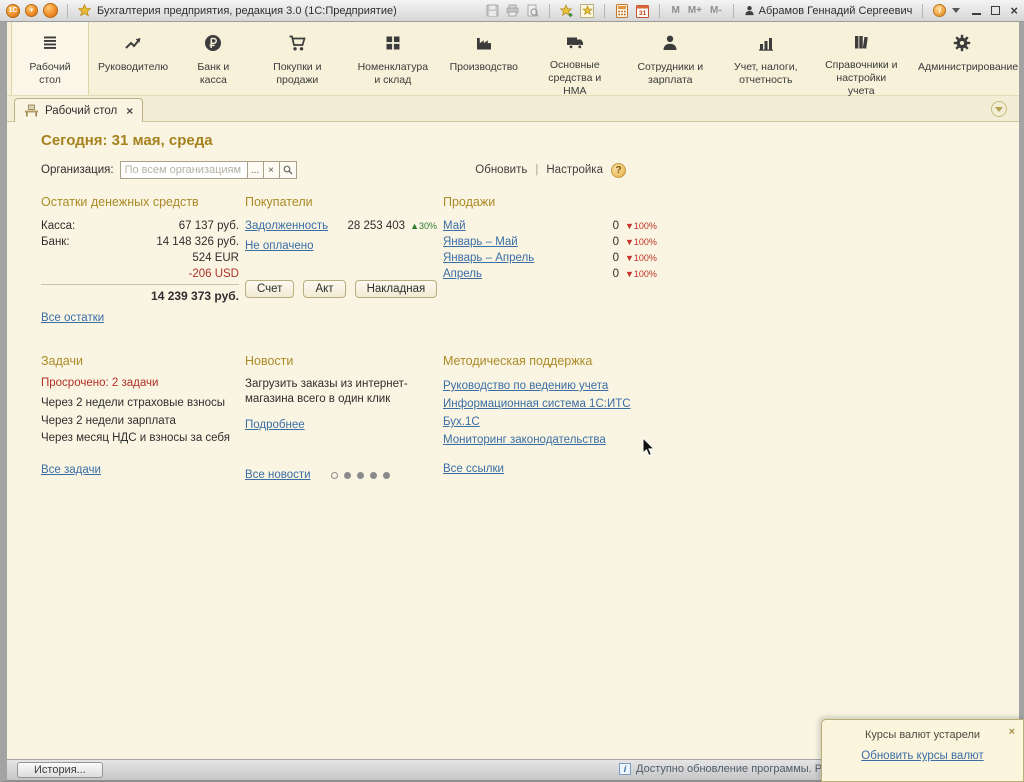  I want to click on tab-desktop: Рабочий стол ×, so click(79, 110).